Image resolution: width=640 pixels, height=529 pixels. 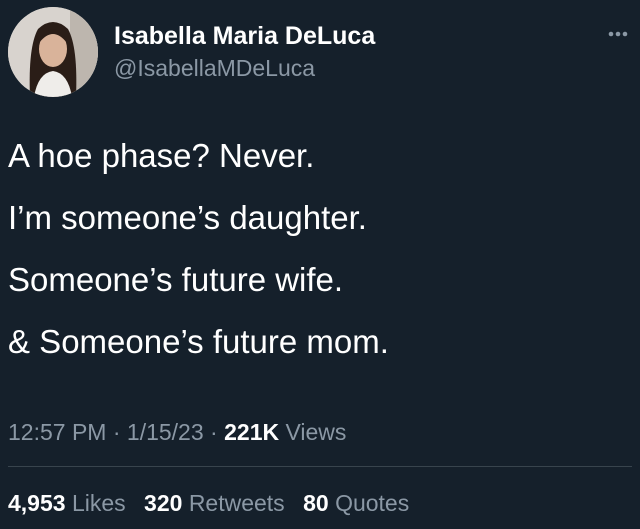 What do you see at coordinates (244, 36) in the screenshot?
I see `display-name: Isabella Maria DeLuca` at bounding box center [244, 36].